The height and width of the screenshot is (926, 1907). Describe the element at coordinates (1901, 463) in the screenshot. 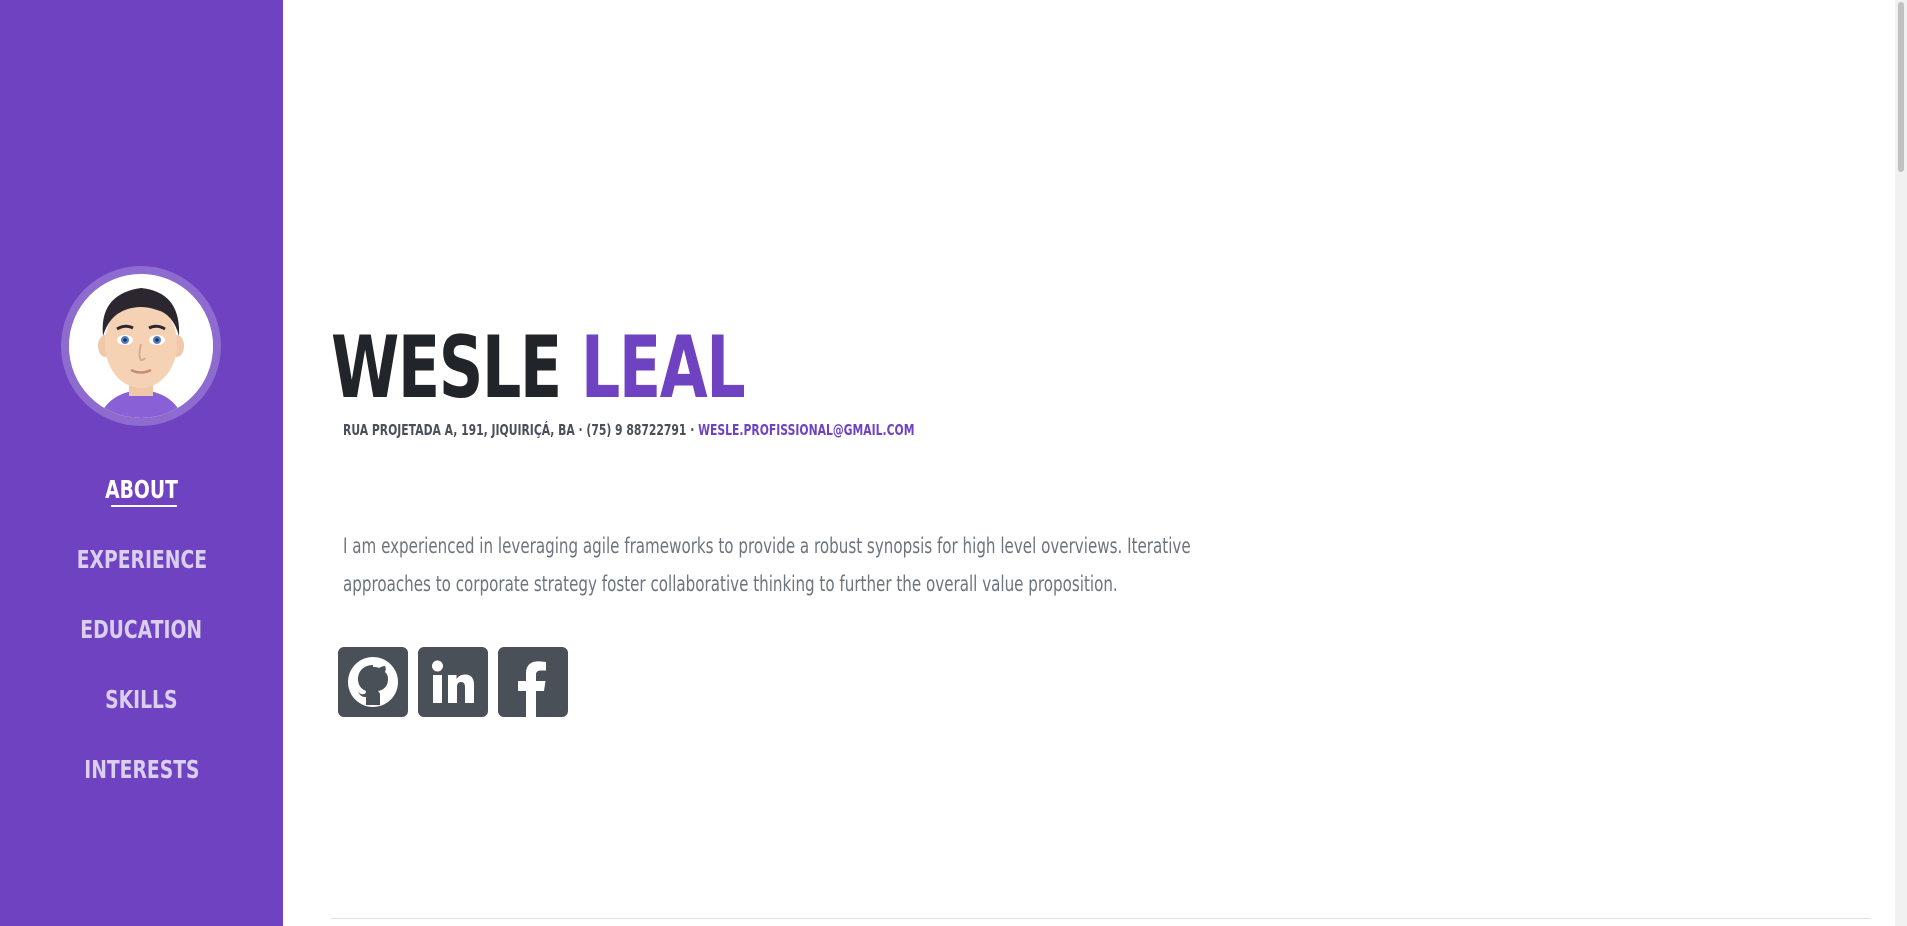

I see `page-scrollbar` at that location.